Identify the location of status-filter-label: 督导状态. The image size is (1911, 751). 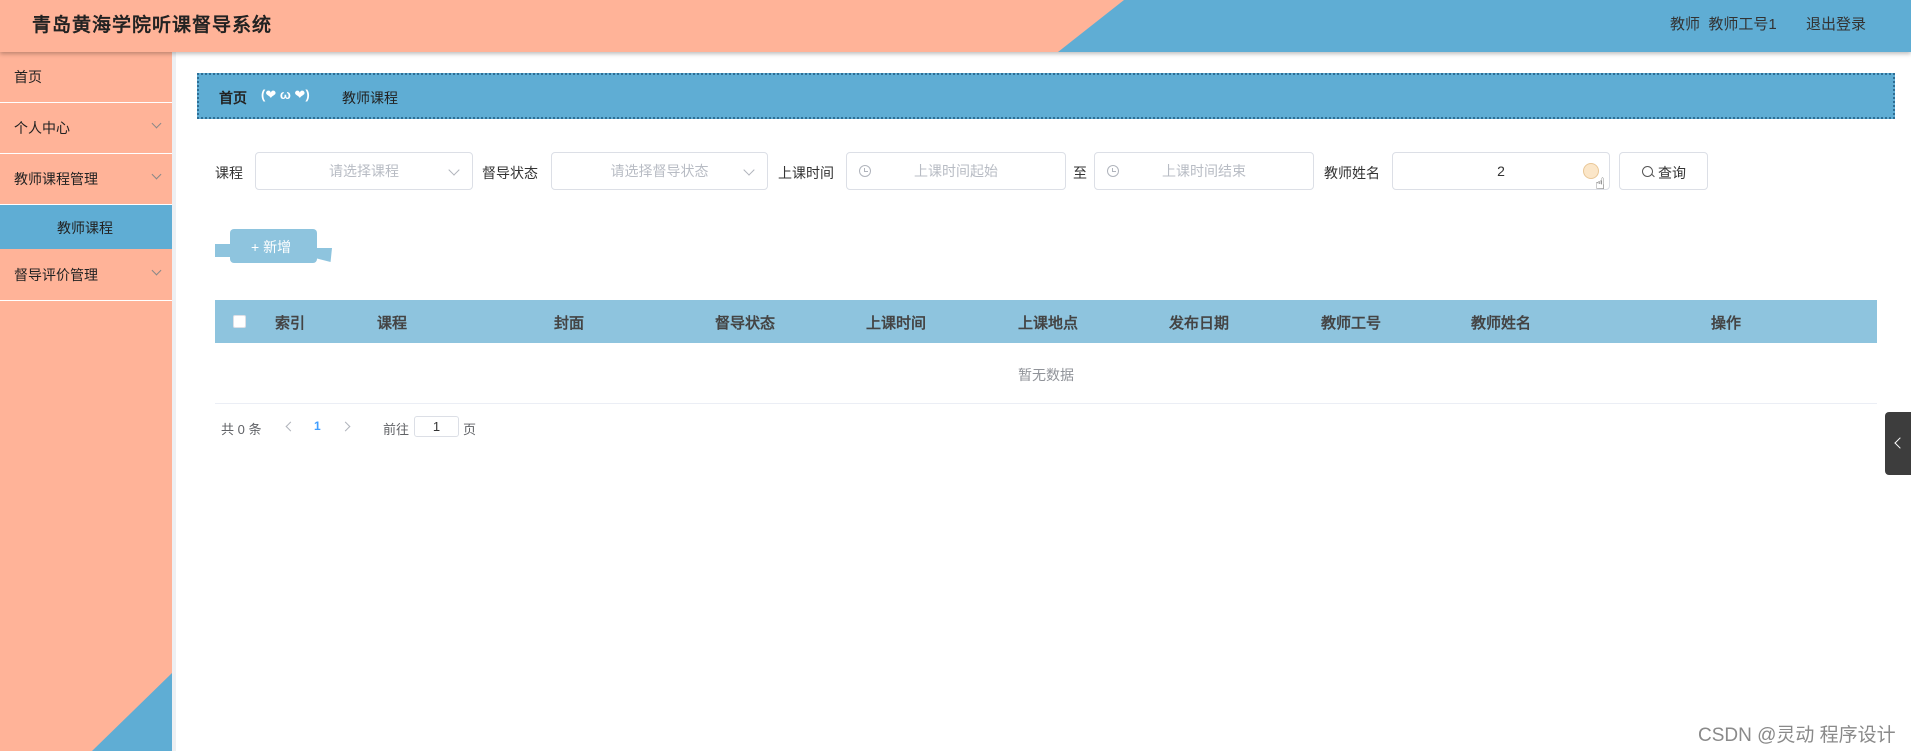
(510, 173).